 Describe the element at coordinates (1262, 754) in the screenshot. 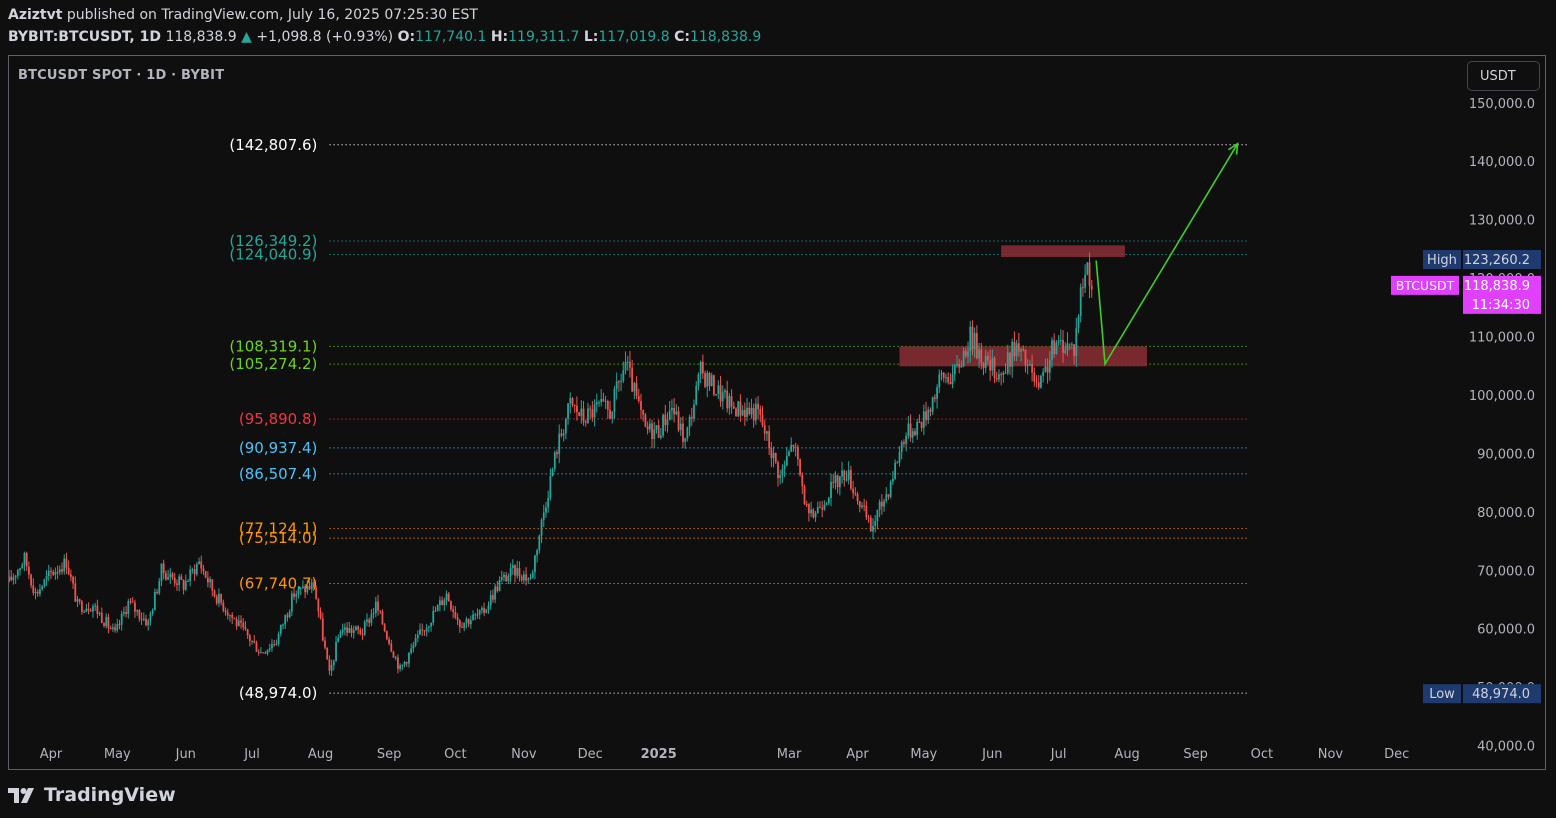

I see `x-tick-label: Oct` at that location.